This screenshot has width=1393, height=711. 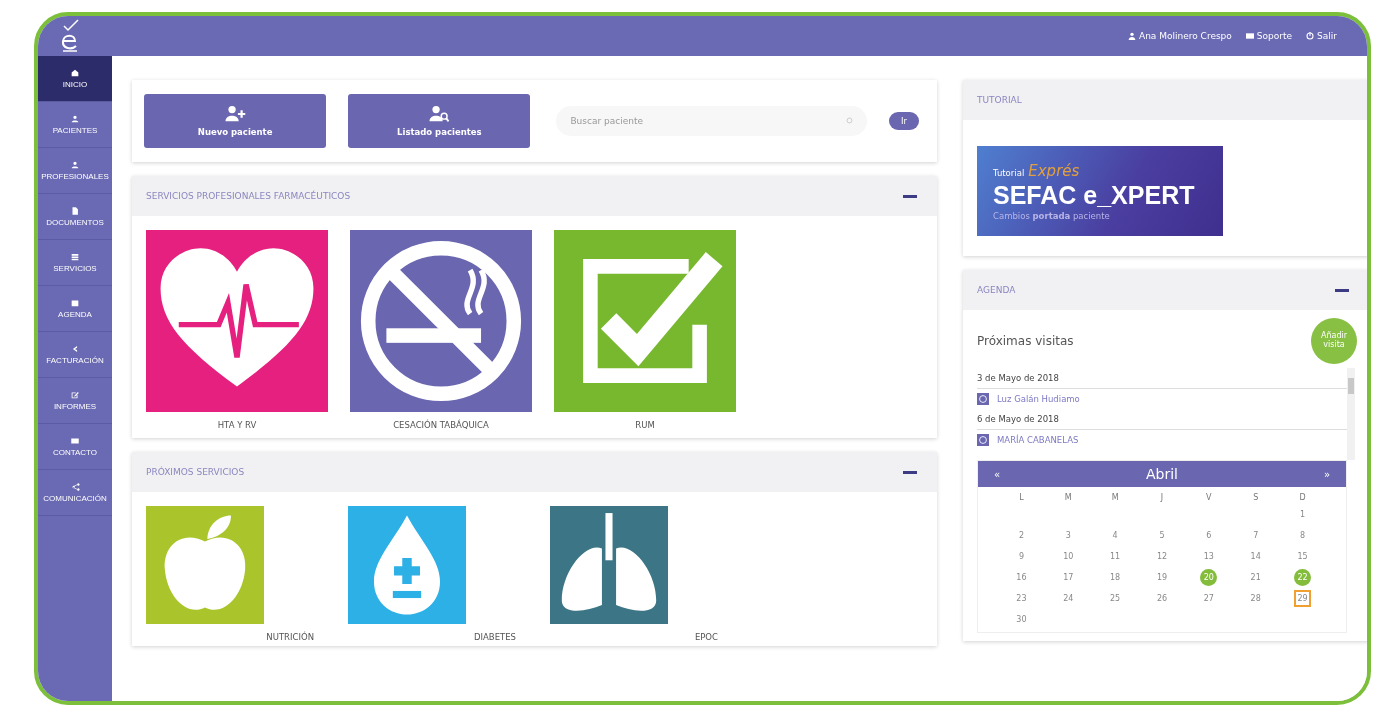 I want to click on calendar-day: 27, so click(x=1209, y=598).